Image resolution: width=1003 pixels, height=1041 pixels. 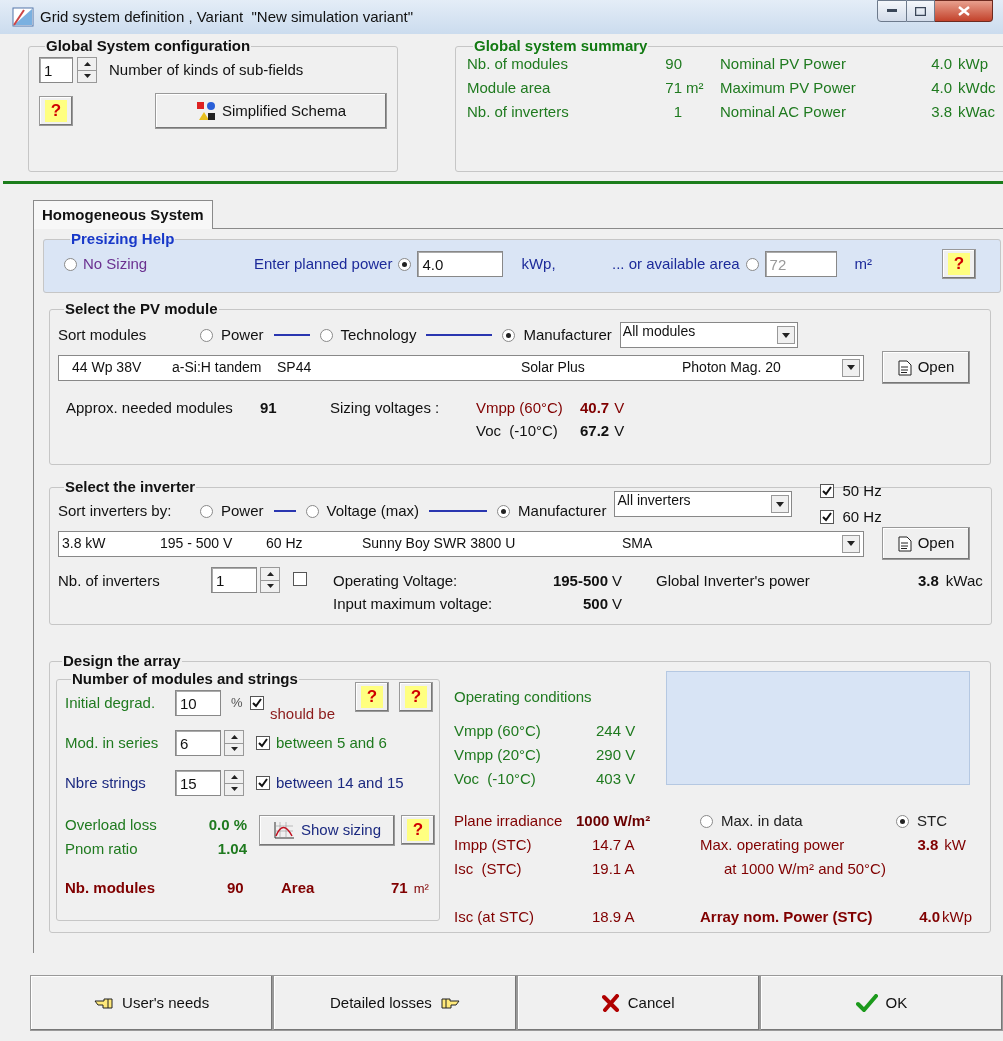 I want to click on minimize-button, so click(x=892, y=11).